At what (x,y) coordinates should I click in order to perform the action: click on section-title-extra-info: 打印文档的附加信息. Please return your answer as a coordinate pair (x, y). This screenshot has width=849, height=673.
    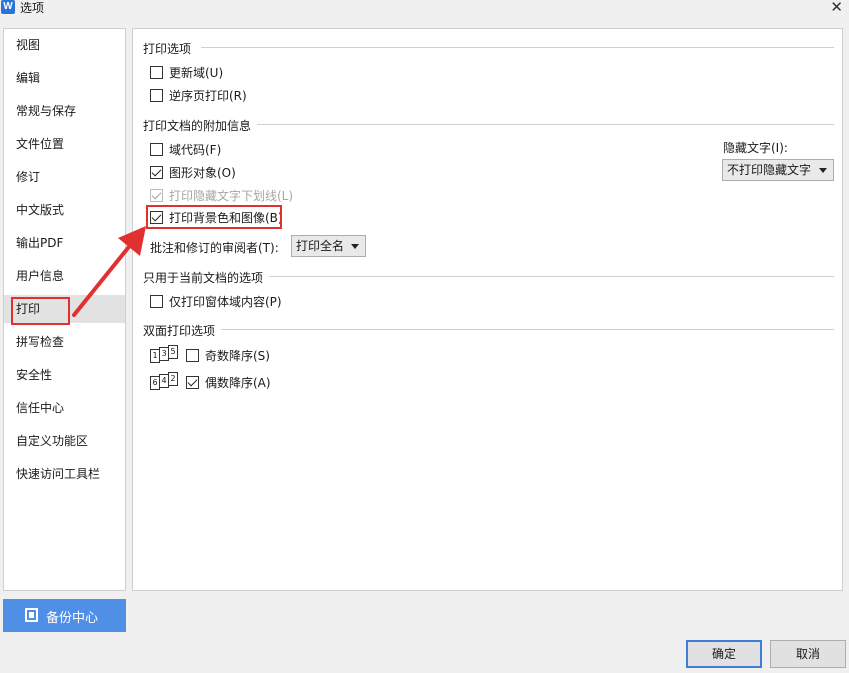
    Looking at the image, I should click on (197, 126).